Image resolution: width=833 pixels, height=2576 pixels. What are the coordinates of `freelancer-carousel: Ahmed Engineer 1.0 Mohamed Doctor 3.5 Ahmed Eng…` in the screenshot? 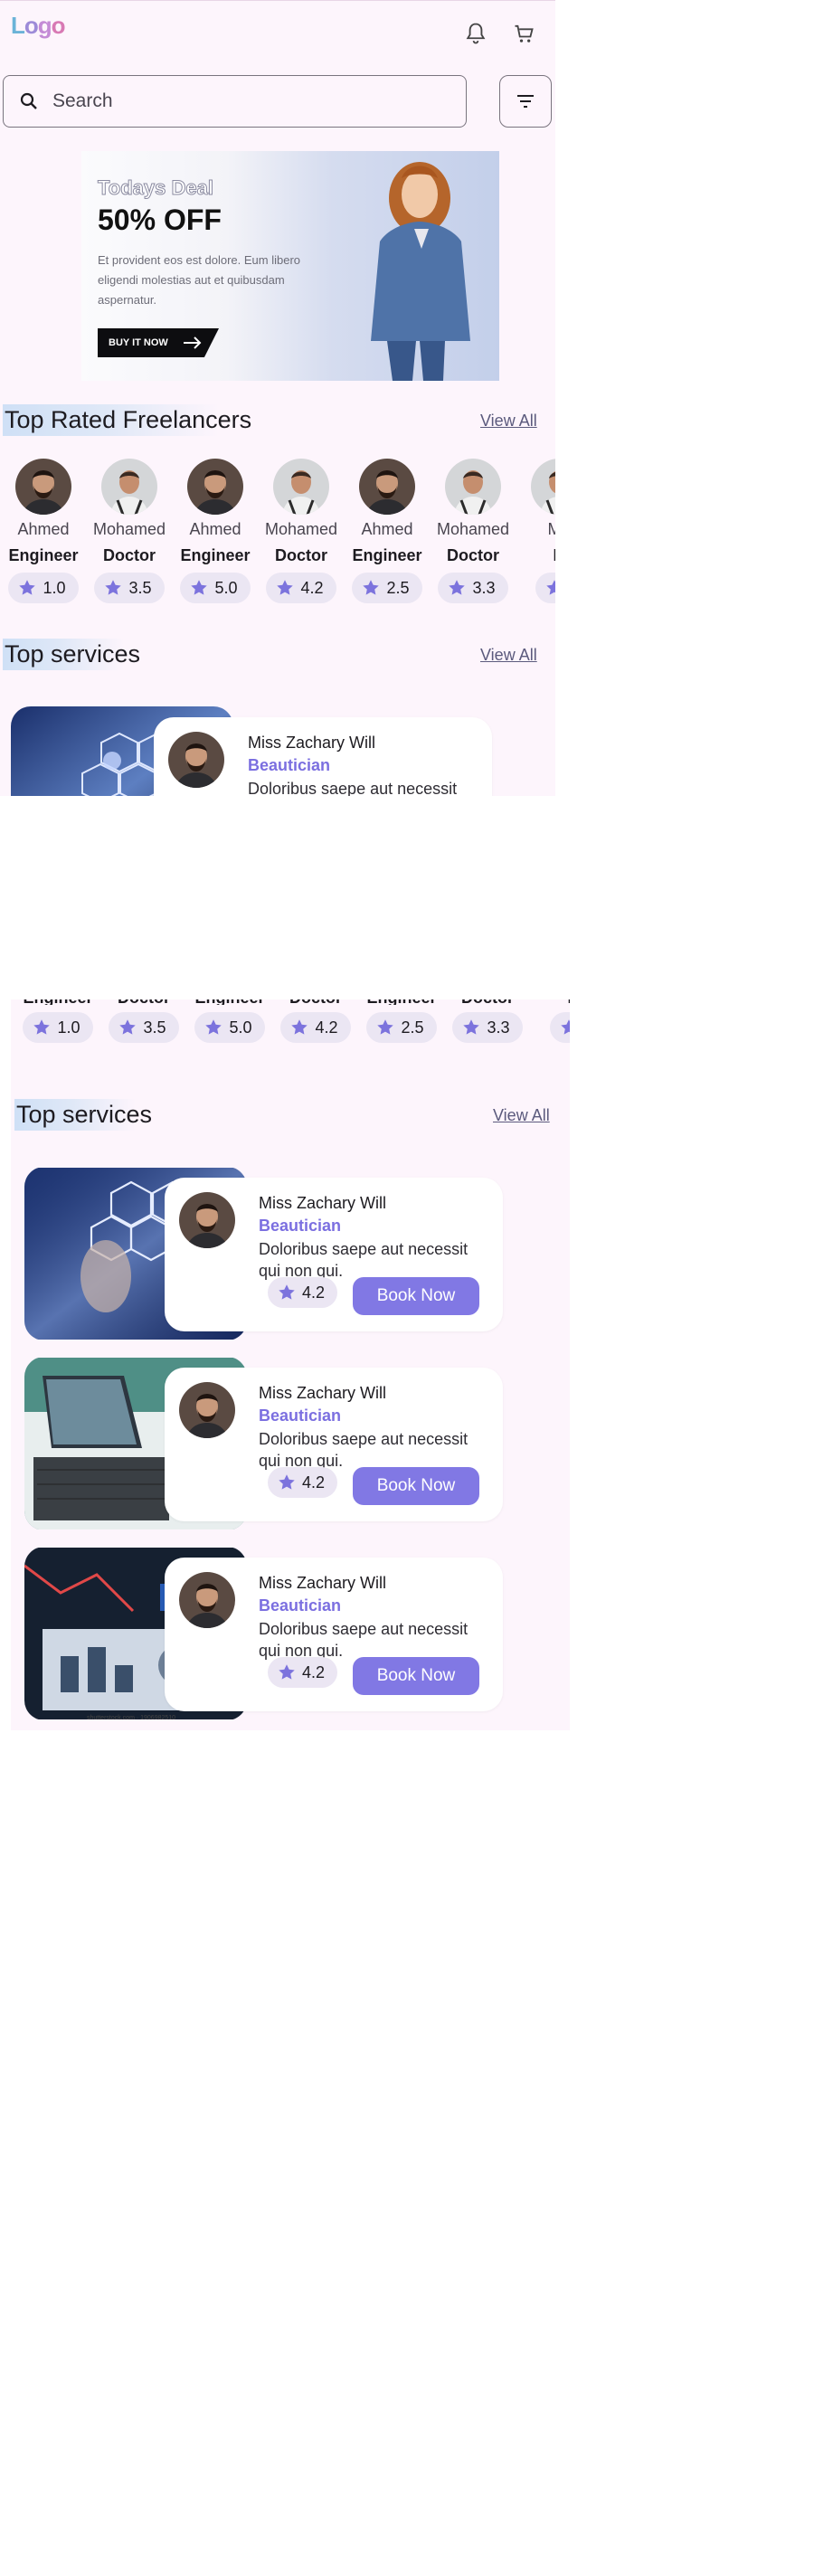 It's located at (277, 535).